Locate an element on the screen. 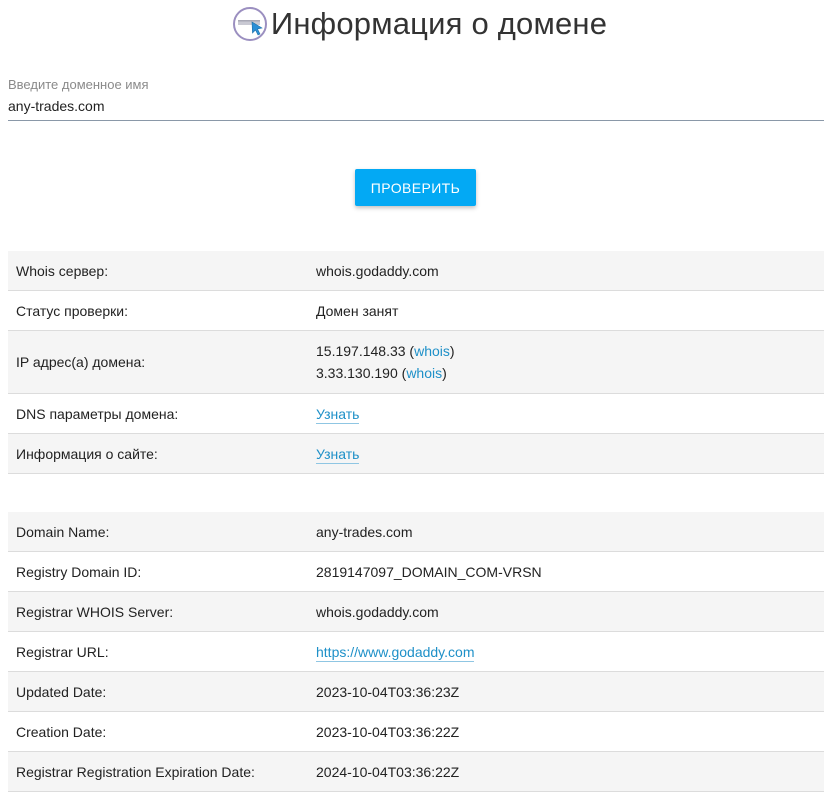  ip-item: 3.33.130.190 (whois) is located at coordinates (381, 373).